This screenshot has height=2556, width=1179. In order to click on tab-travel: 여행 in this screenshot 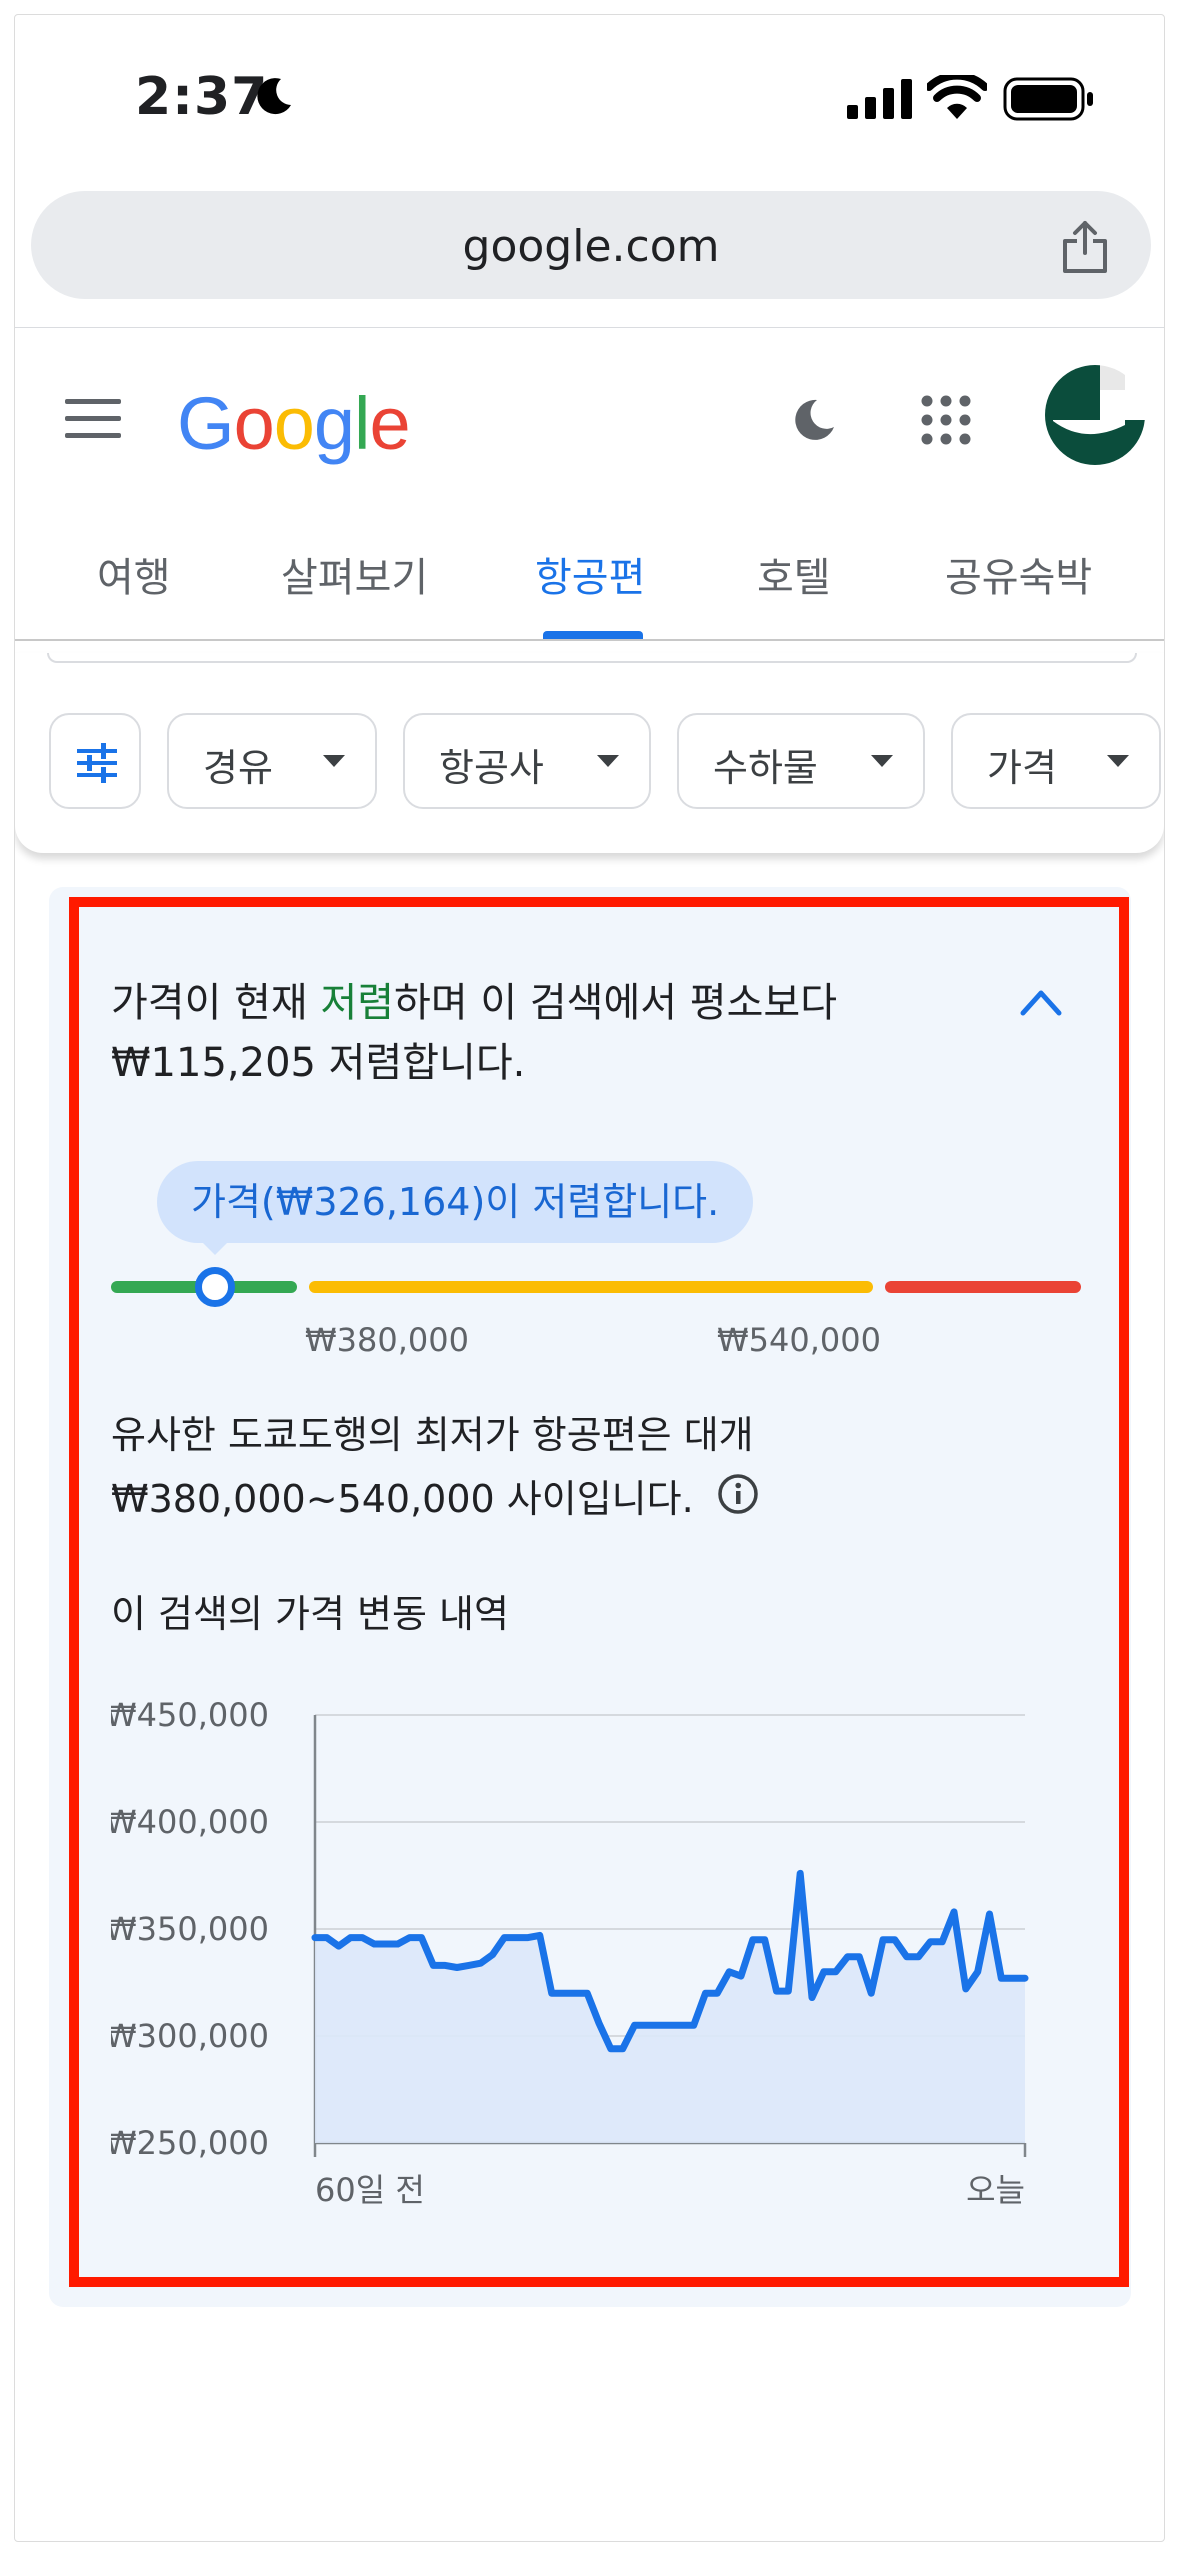, I will do `click(134, 574)`.